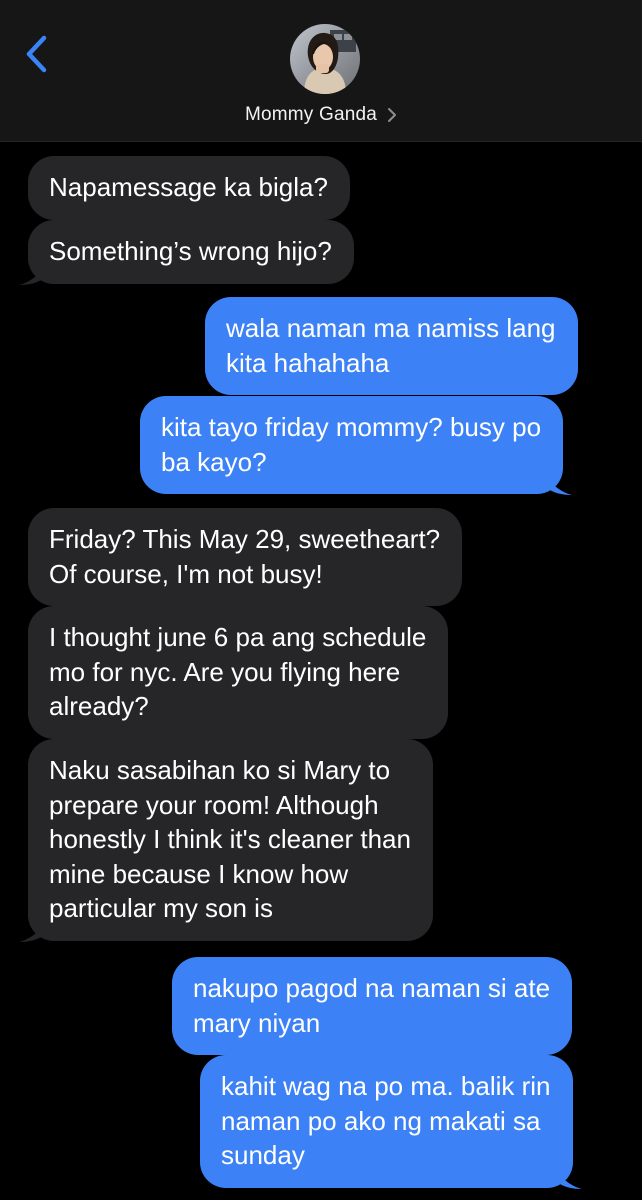  Describe the element at coordinates (308, 362) in the screenshot. I see `message-line: kita hahahaha` at that location.